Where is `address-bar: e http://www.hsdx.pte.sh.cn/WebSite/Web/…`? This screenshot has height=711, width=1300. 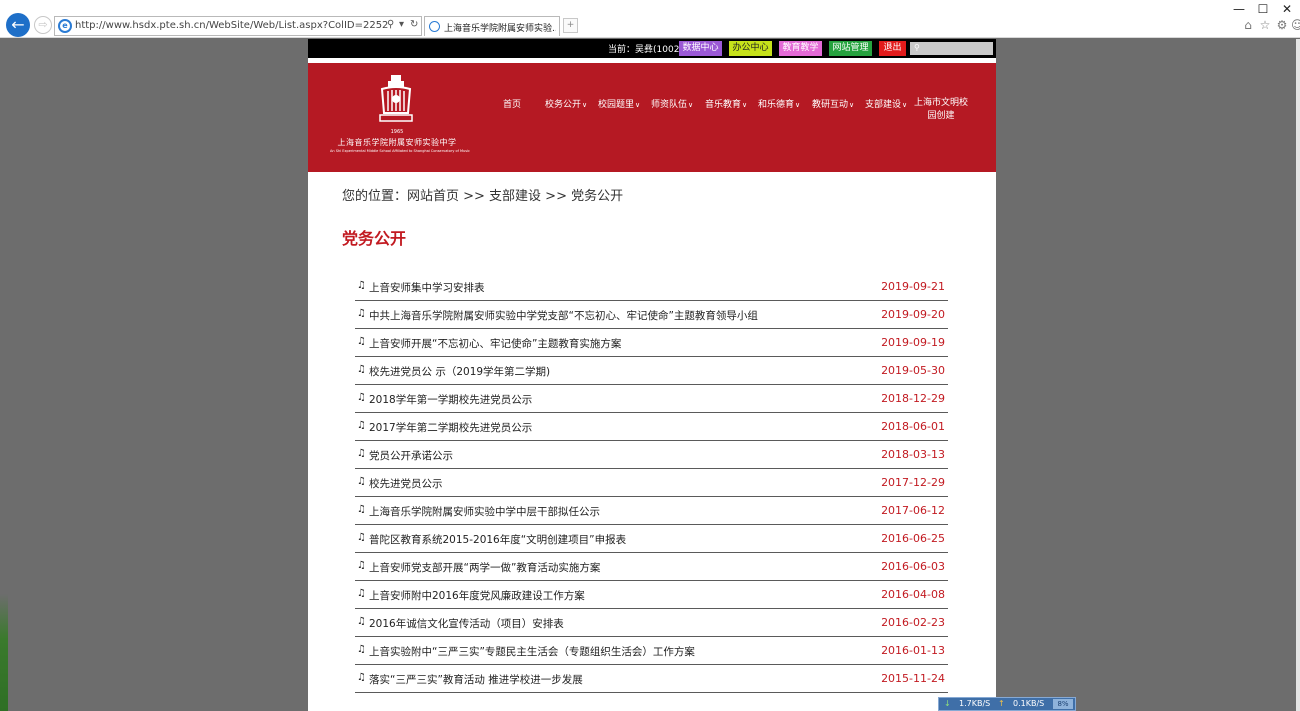 address-bar: e http://www.hsdx.pte.sh.cn/WebSite/Web/… is located at coordinates (238, 26).